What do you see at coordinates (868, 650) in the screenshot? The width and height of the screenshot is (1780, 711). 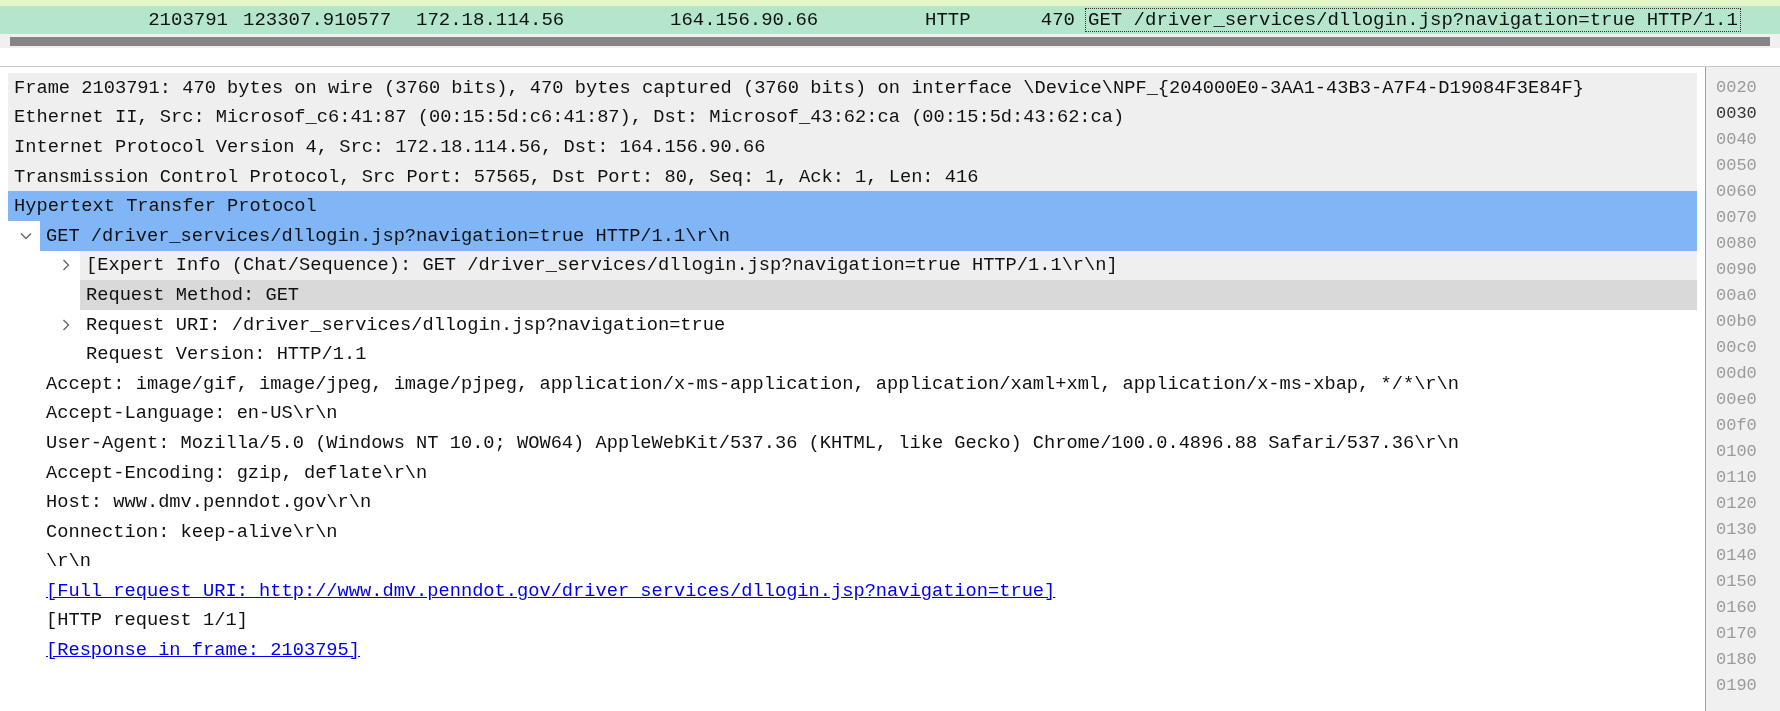 I see `tree-link: [Response in frame: 2103795]` at bounding box center [868, 650].